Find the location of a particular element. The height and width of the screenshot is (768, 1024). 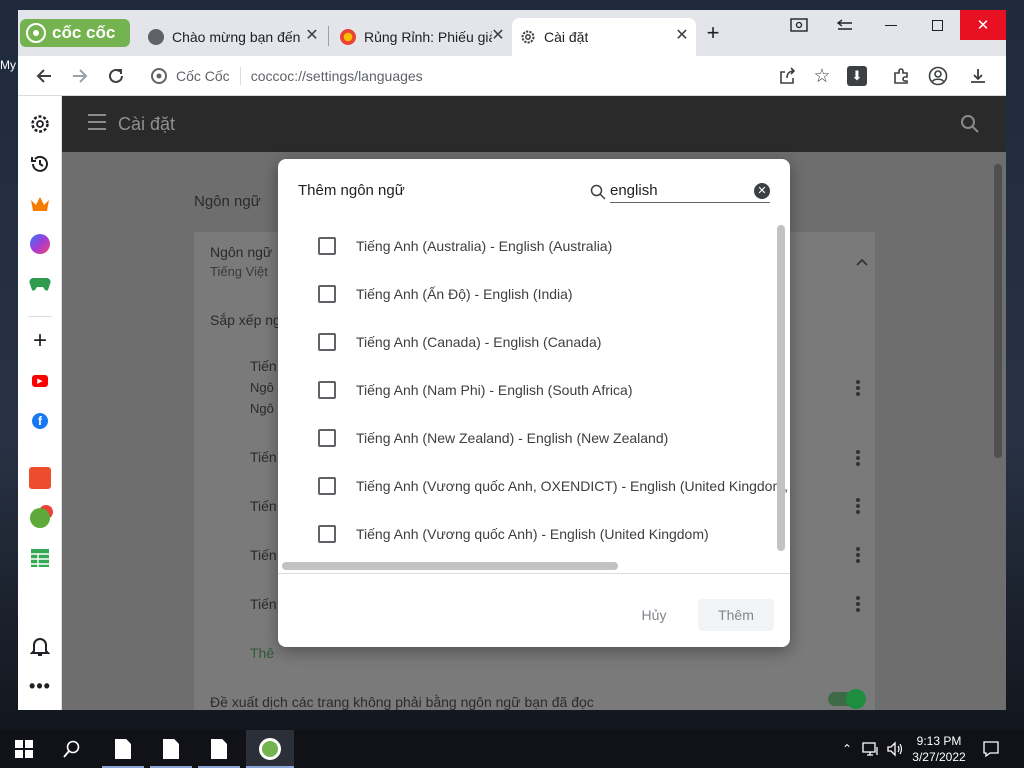

sidebar-shopping is located at coordinates (40, 478).